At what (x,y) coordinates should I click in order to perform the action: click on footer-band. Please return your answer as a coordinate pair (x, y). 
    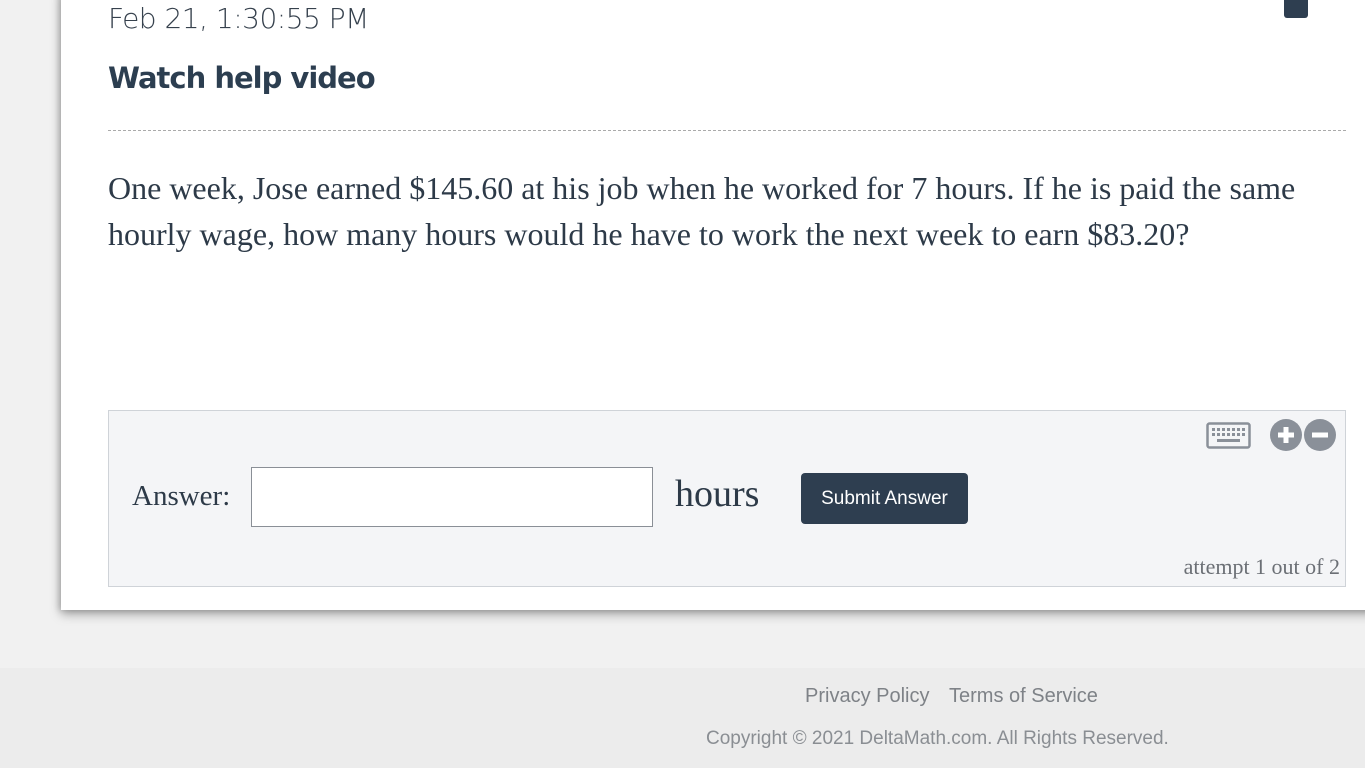
    Looking at the image, I should click on (682, 718).